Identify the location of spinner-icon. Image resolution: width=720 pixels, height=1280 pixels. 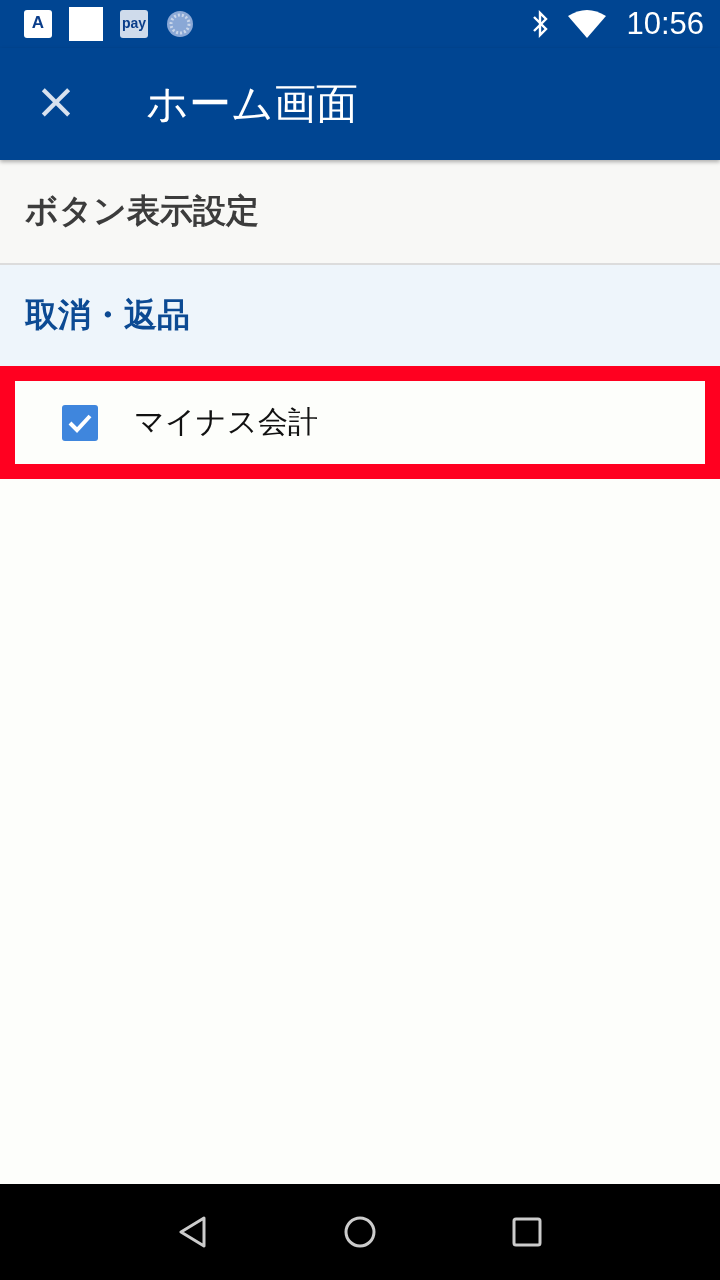
(180, 24).